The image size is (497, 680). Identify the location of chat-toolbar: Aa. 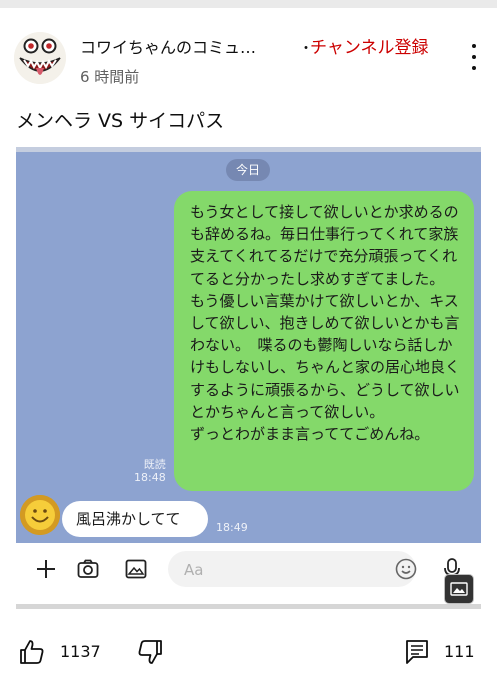
(248, 569).